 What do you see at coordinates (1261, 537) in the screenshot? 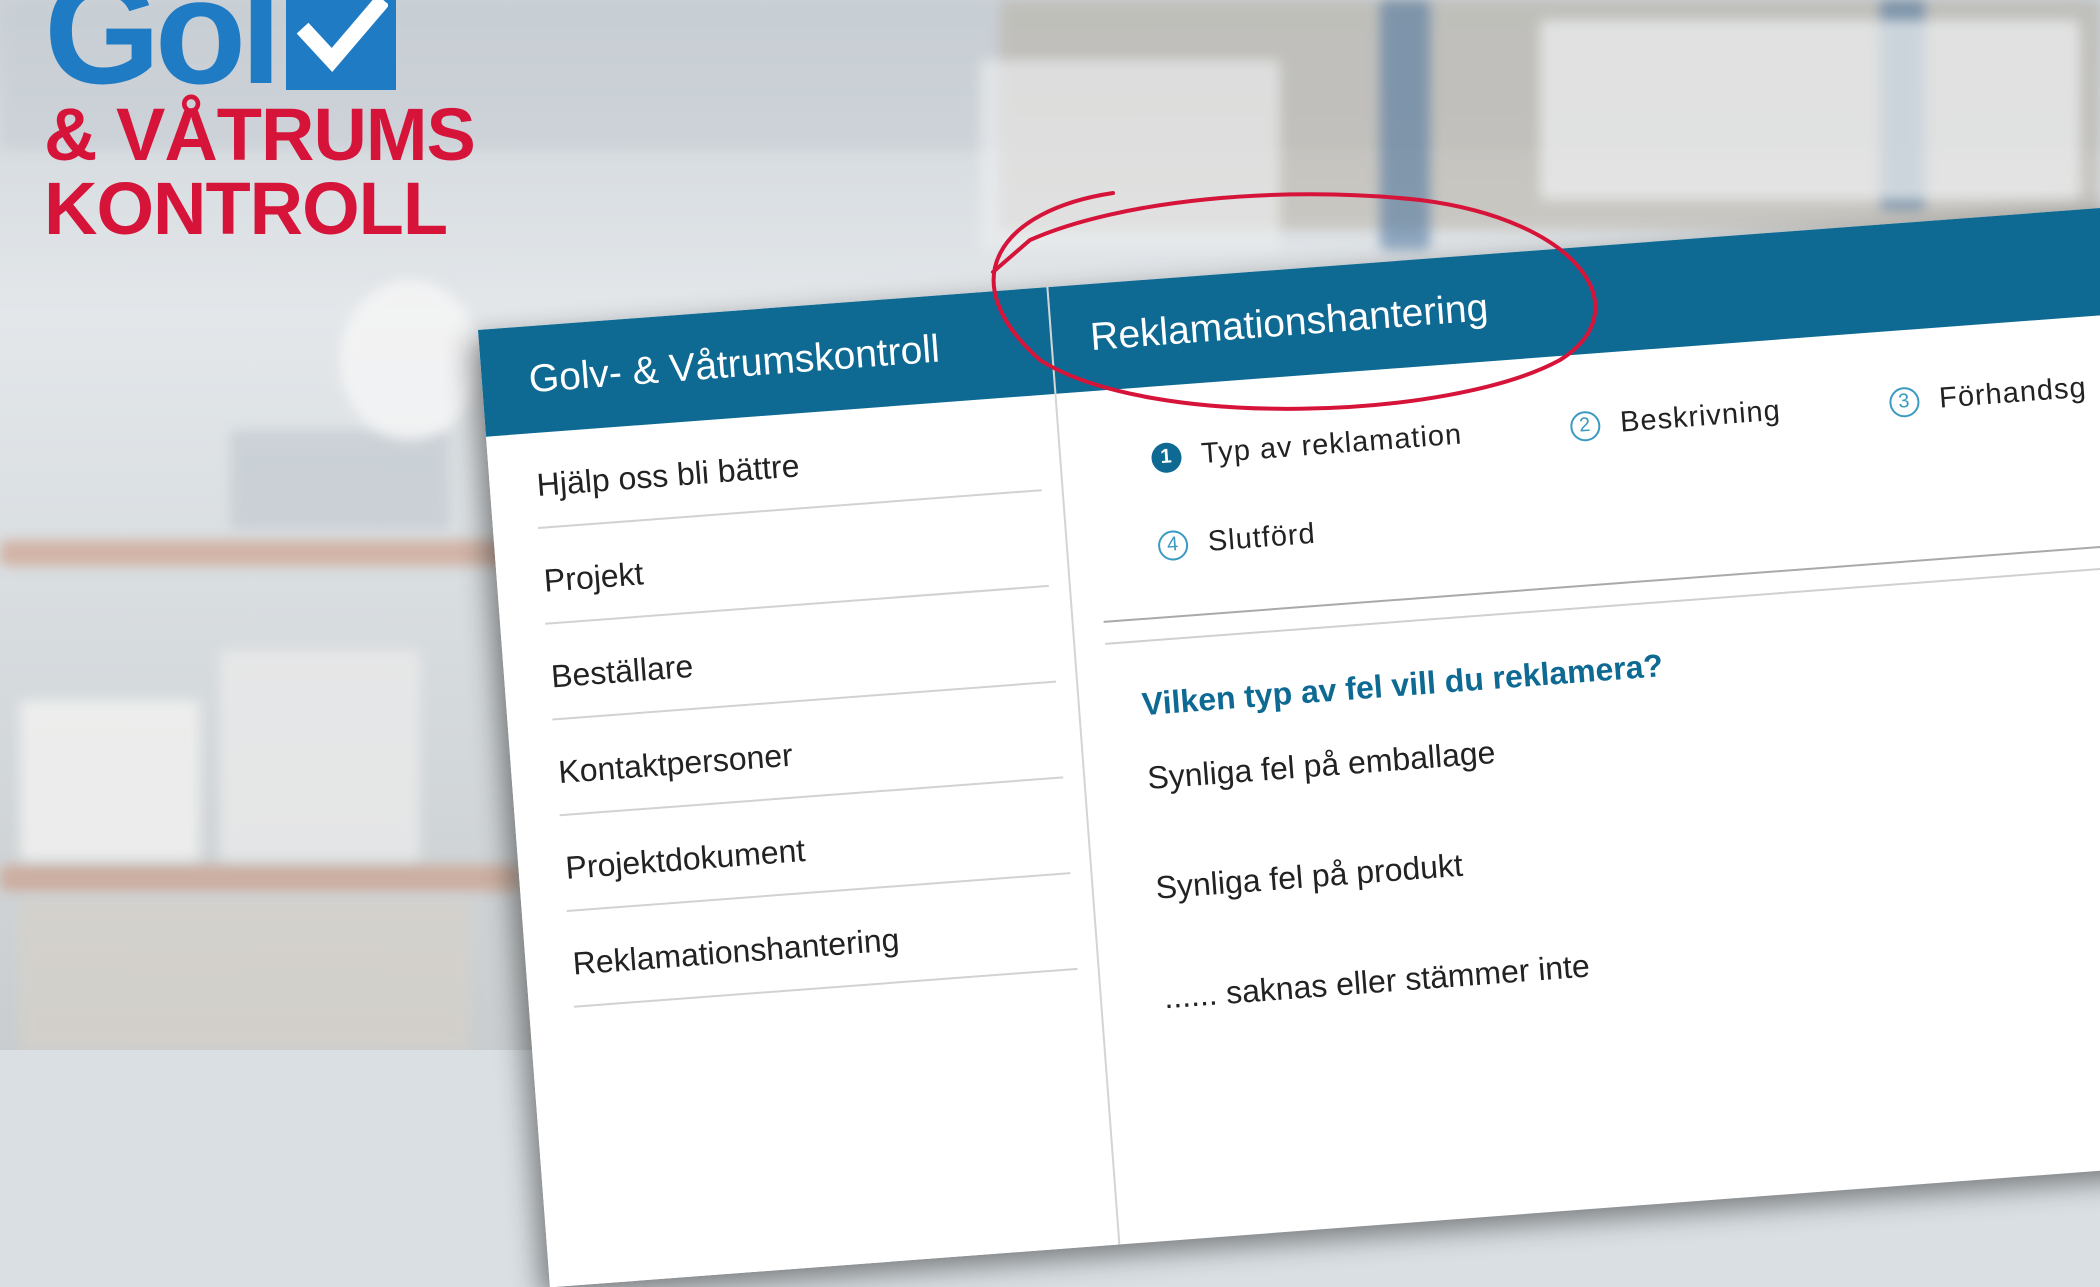
I see `step-label: Slutförd` at bounding box center [1261, 537].